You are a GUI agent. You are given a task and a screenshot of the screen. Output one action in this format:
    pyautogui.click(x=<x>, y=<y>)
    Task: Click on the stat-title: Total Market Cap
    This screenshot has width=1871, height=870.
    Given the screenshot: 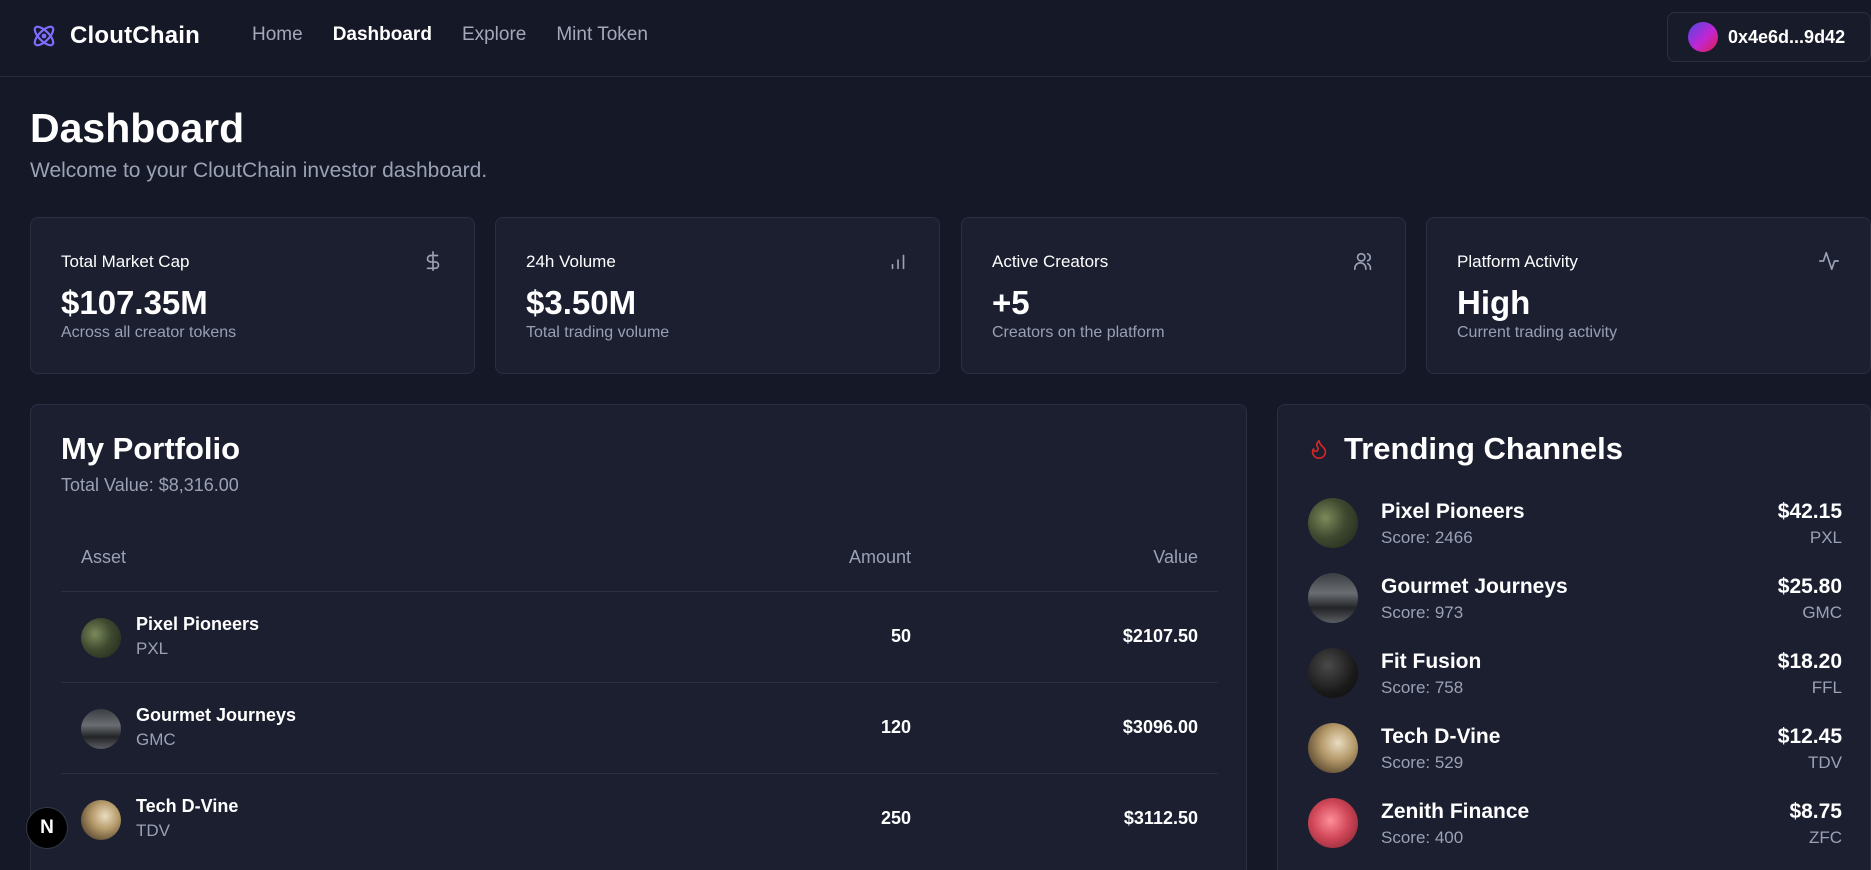 What is the action you would take?
    pyautogui.click(x=125, y=261)
    